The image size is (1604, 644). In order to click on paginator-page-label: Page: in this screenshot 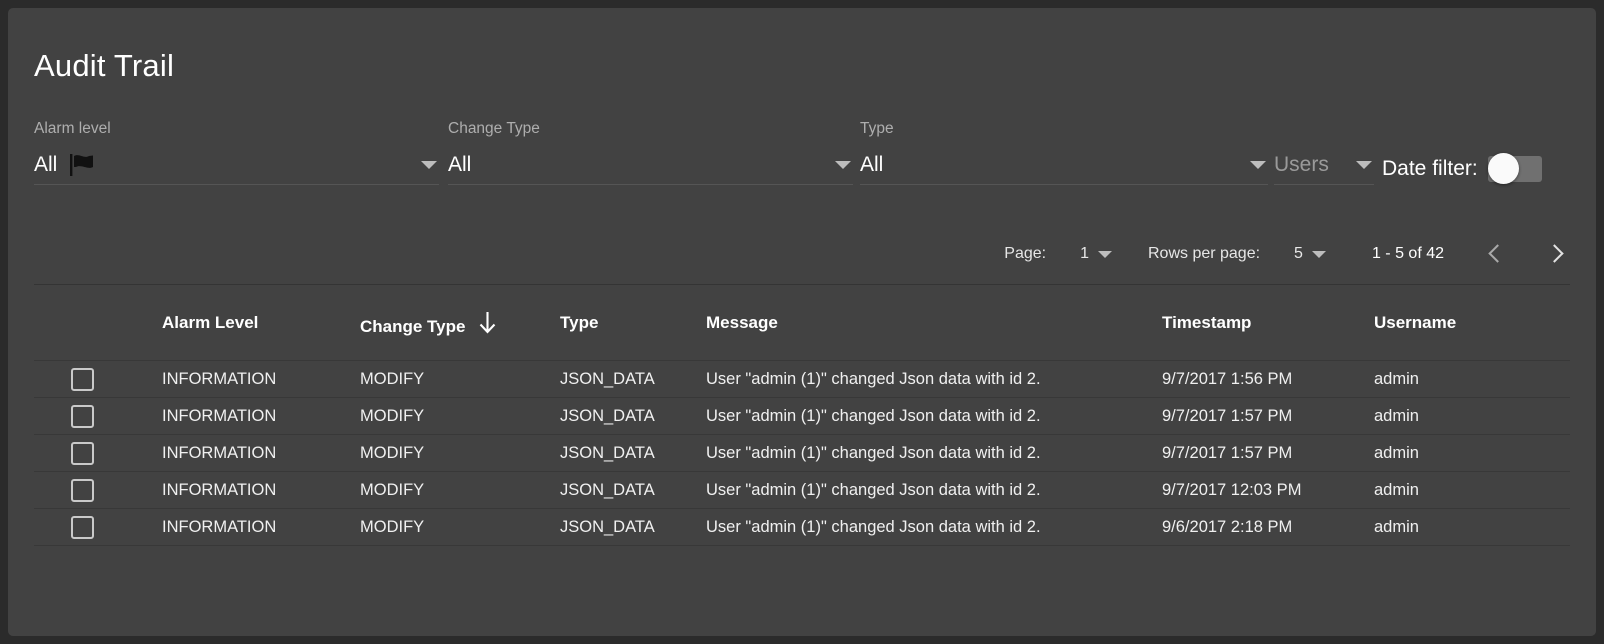, I will do `click(1025, 253)`.